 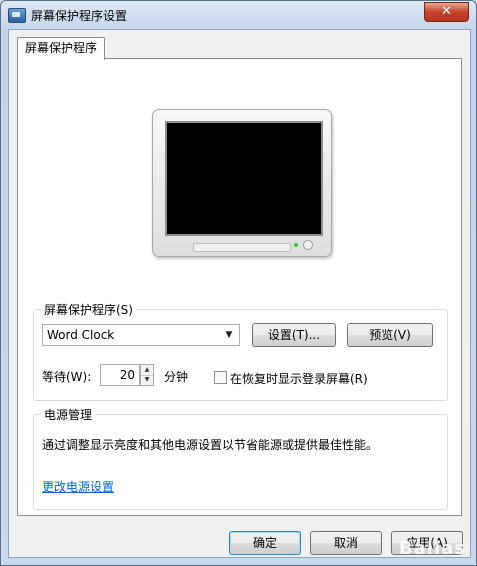 I want to click on monitor-power-icon, so click(x=308, y=245).